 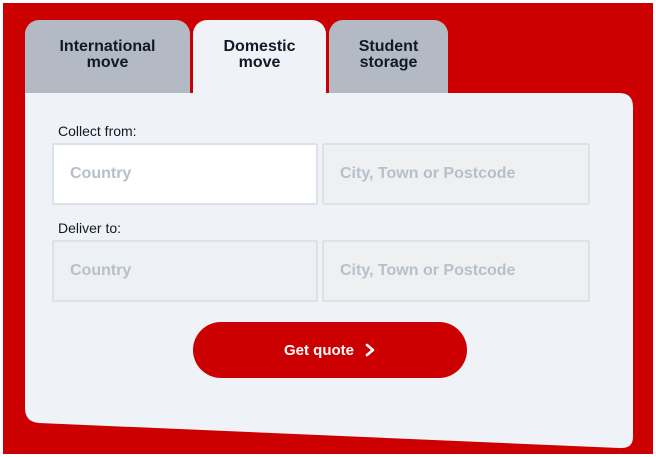 What do you see at coordinates (388, 62) in the screenshot?
I see `tab-label-line2: storage` at bounding box center [388, 62].